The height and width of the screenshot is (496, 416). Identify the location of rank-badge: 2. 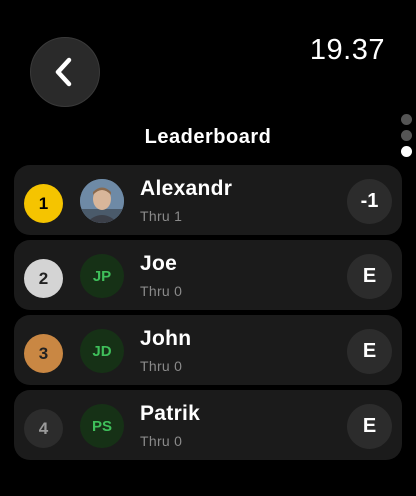
(43, 278).